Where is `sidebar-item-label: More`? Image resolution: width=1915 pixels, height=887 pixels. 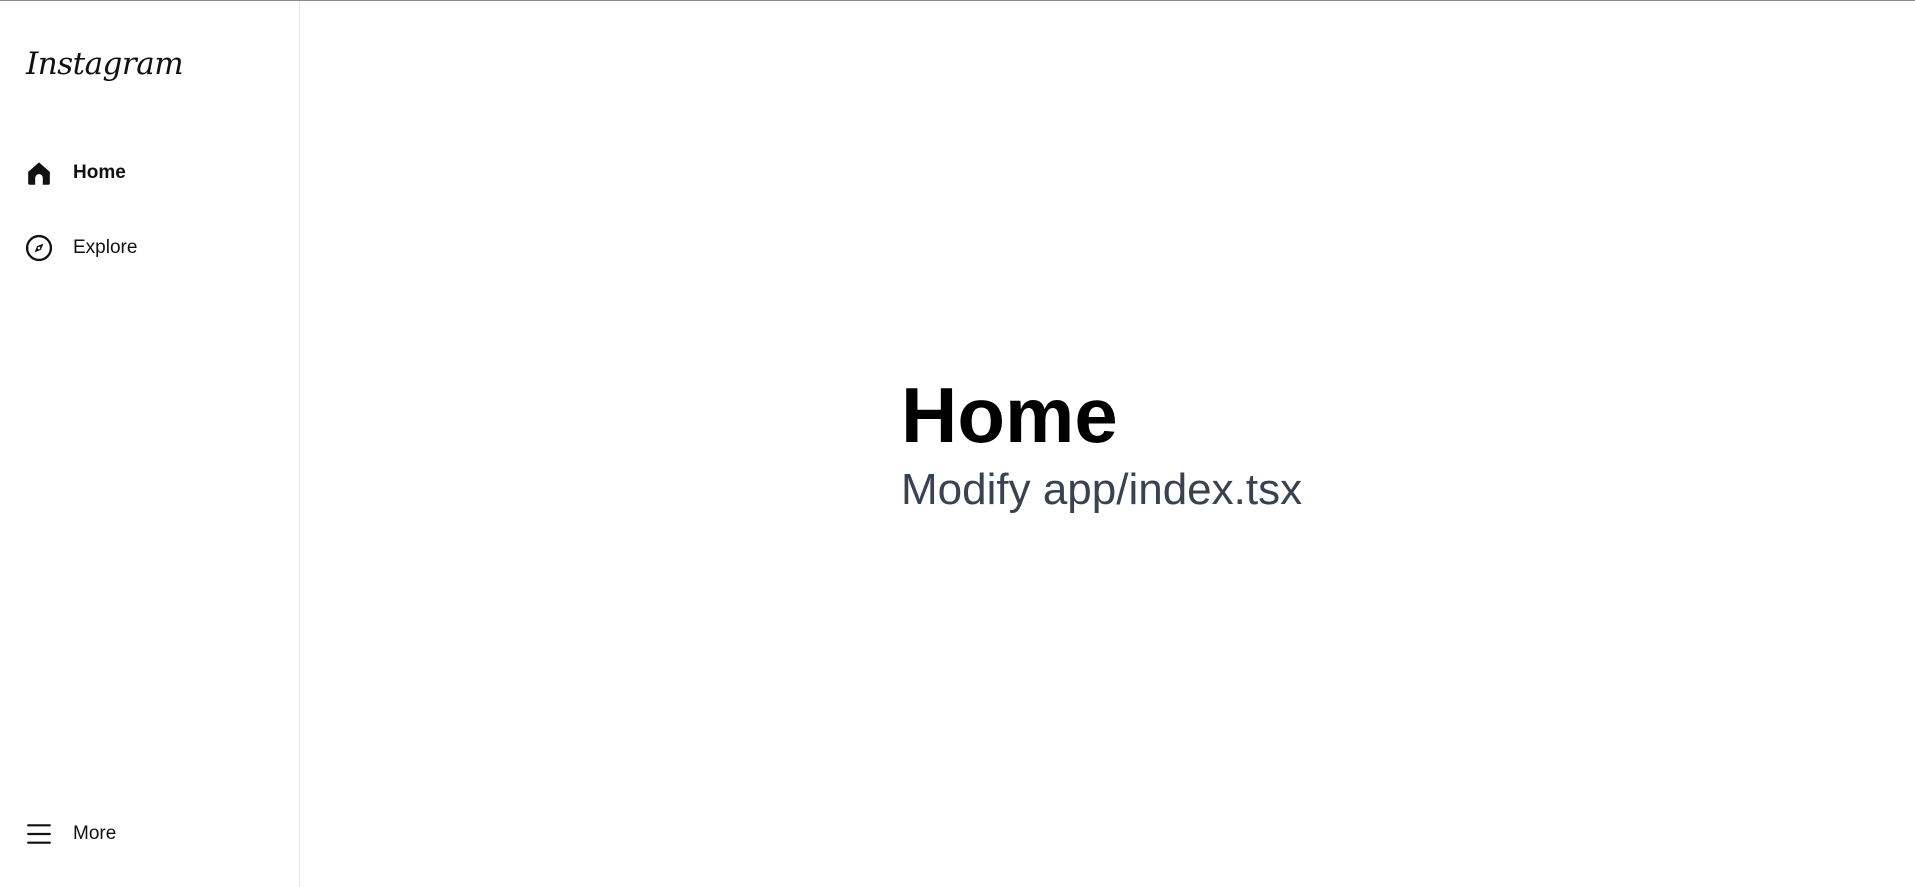 sidebar-item-label: More is located at coordinates (95, 833).